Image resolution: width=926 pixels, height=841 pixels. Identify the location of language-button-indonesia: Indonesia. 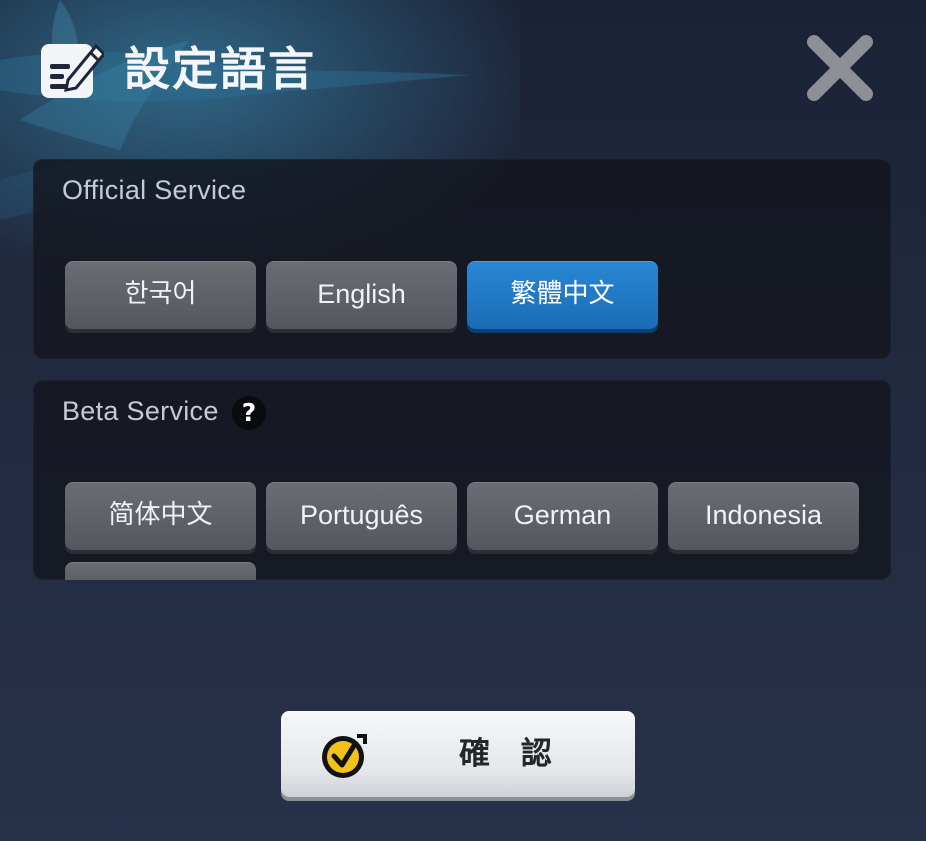
(763, 516).